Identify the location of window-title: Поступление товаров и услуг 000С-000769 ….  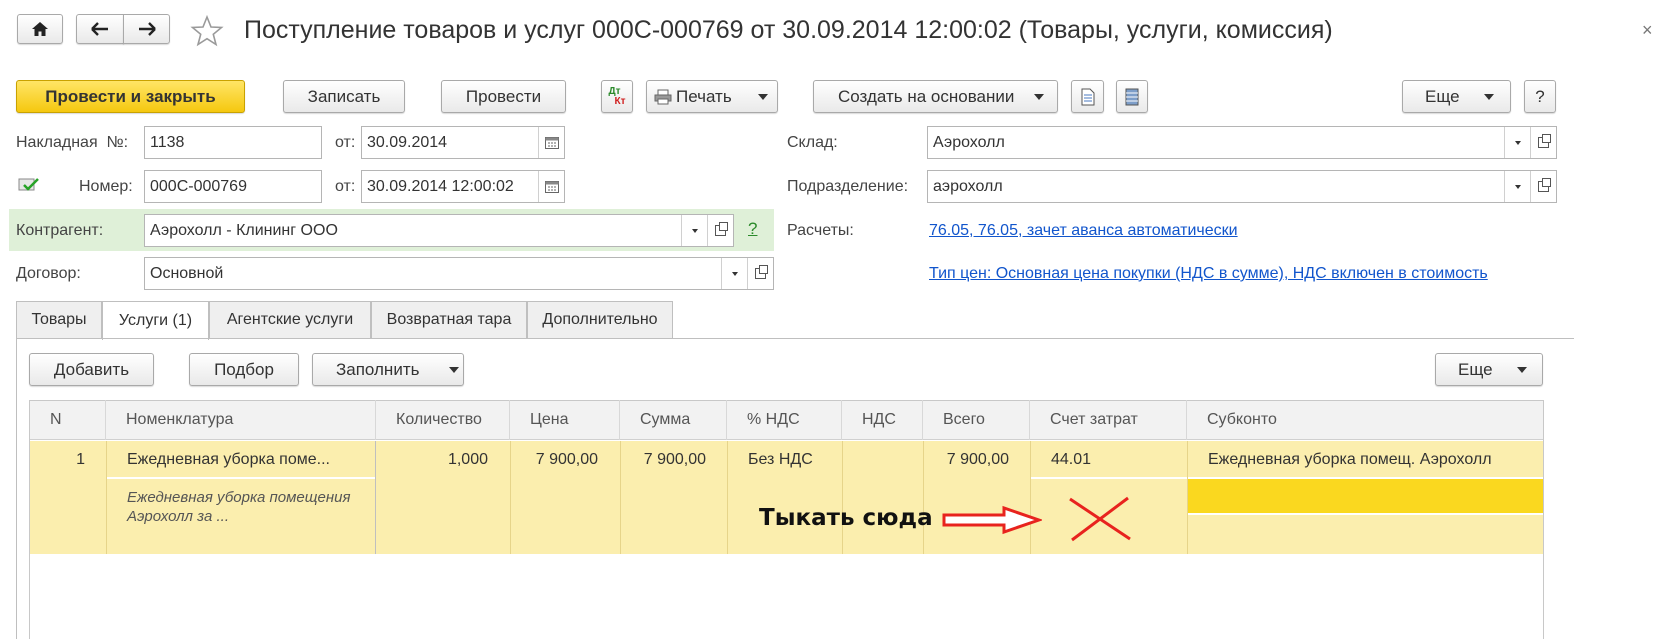
(788, 30).